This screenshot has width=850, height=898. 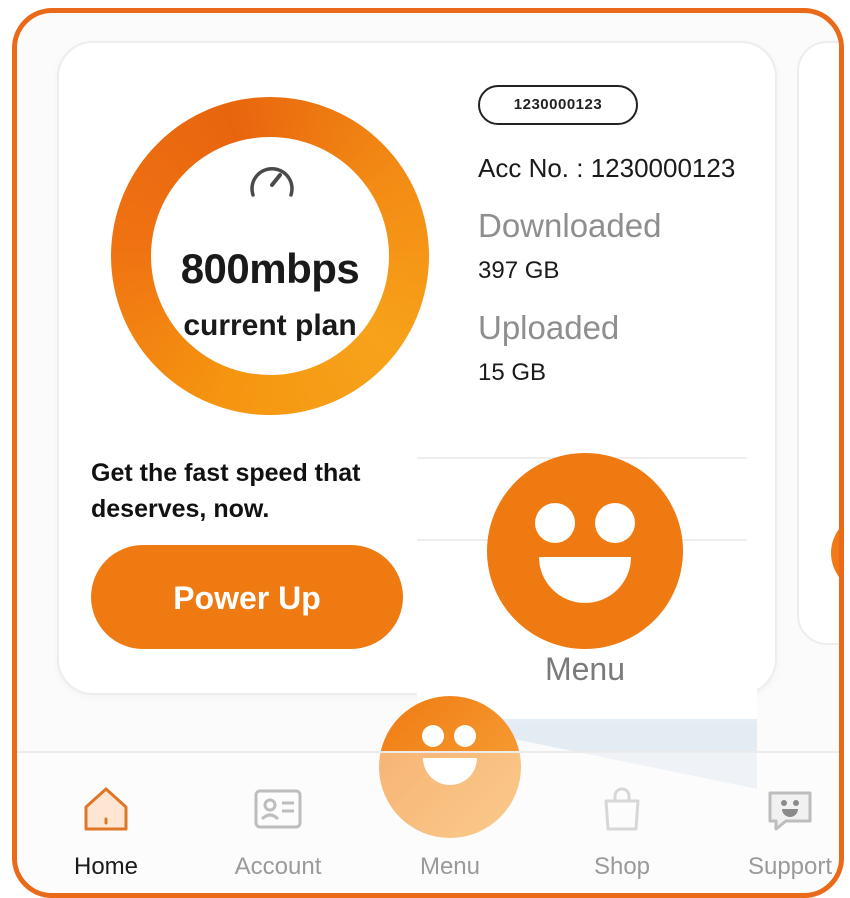 What do you see at coordinates (270, 325) in the screenshot?
I see `current-plan-label: current plan` at bounding box center [270, 325].